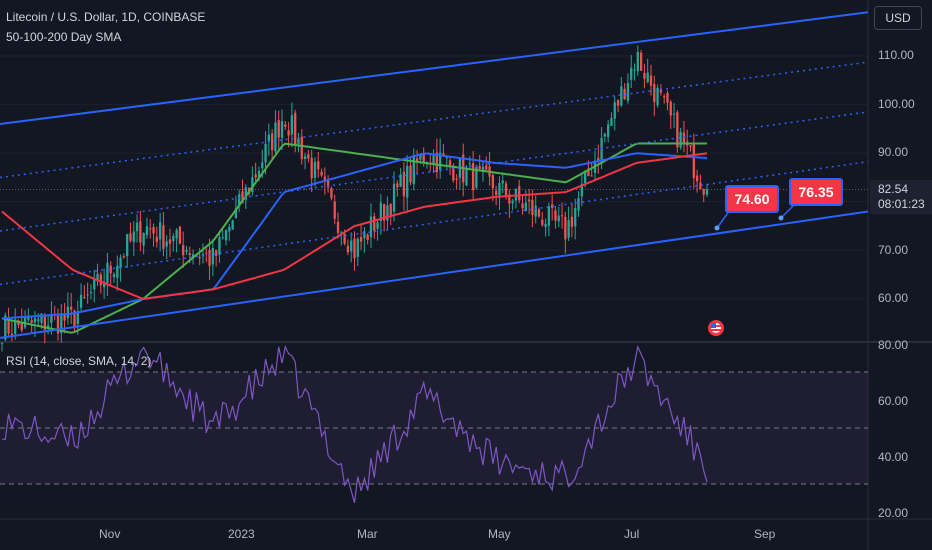  I want to click on chart-title: Litecoin / U.S. Dollar, 1D, COINBASE, so click(106, 17).